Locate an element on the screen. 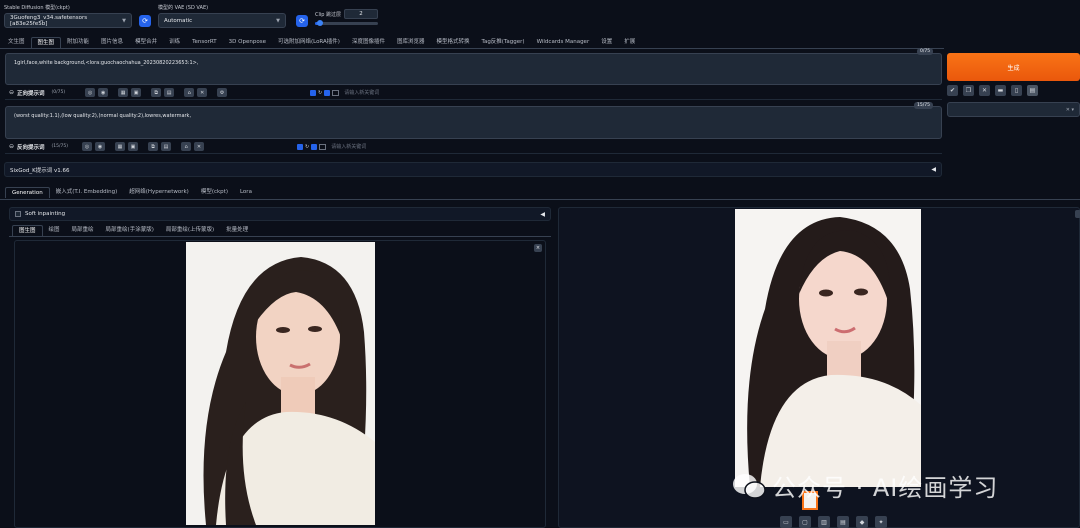  triangle-left-icon: ◀ is located at coordinates (542, 214).